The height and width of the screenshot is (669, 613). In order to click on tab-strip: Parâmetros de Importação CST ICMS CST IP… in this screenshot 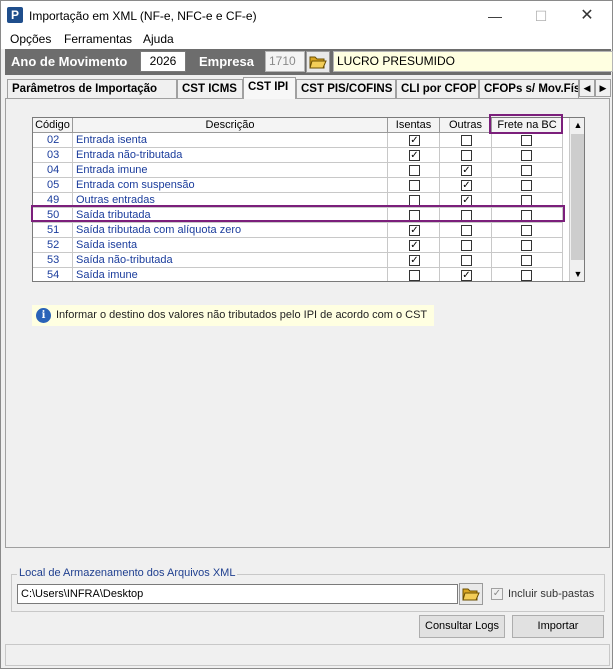, I will do `click(308, 88)`.